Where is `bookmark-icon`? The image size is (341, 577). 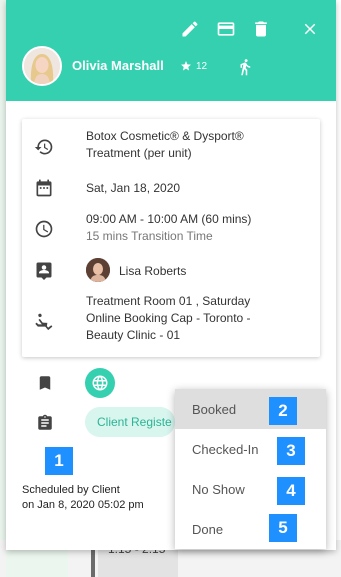
bookmark-icon is located at coordinates (45, 383).